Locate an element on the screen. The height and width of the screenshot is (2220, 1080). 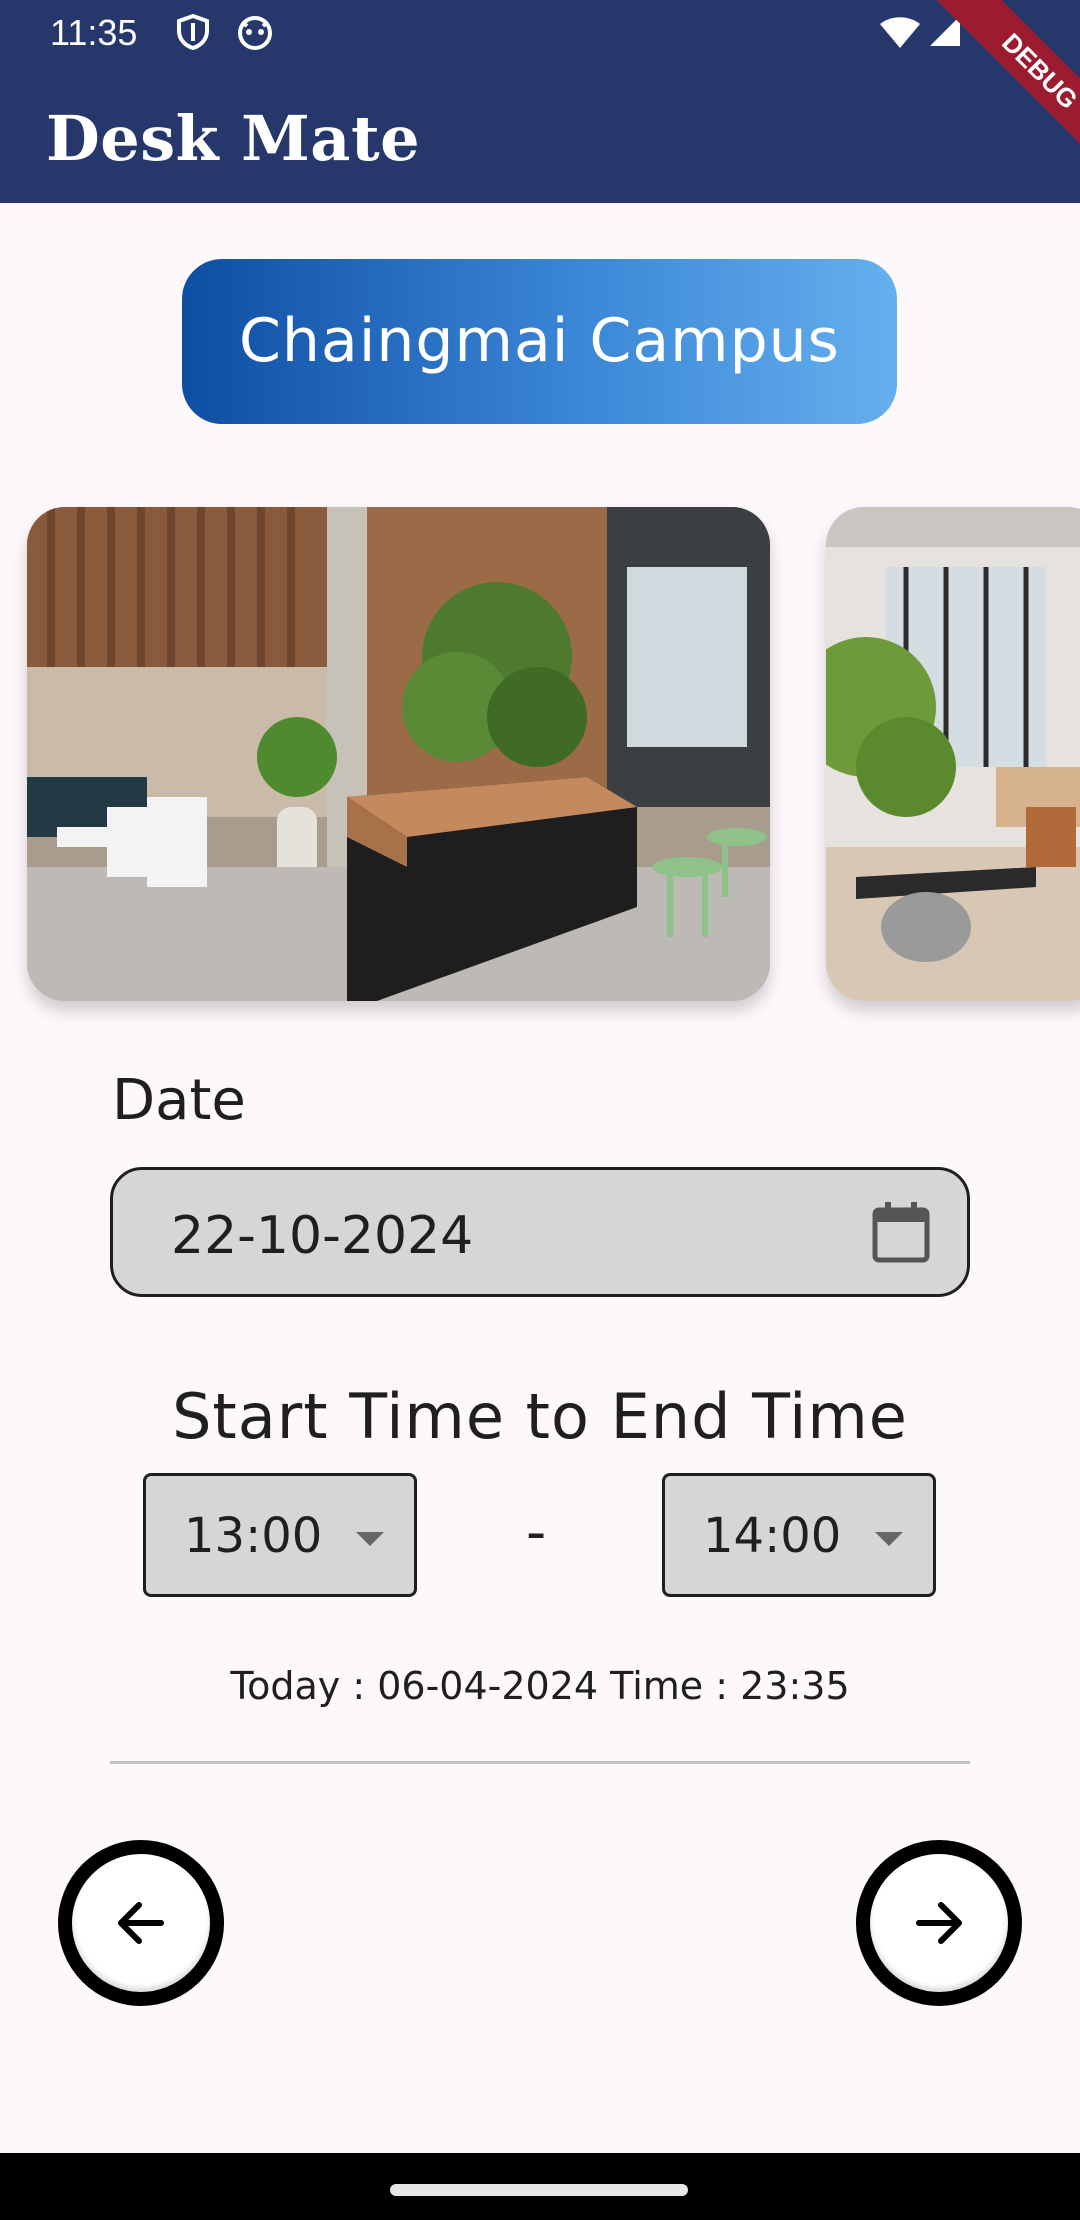
start-time-value: 13:00 is located at coordinates (253, 1536).